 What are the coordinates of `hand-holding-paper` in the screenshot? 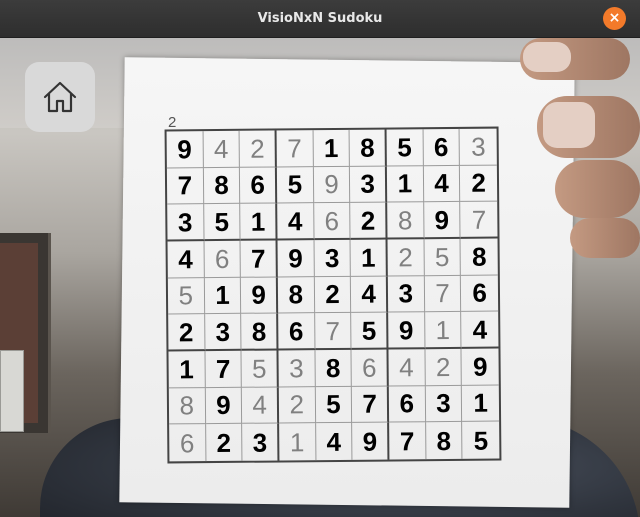 It's located at (577, 188).